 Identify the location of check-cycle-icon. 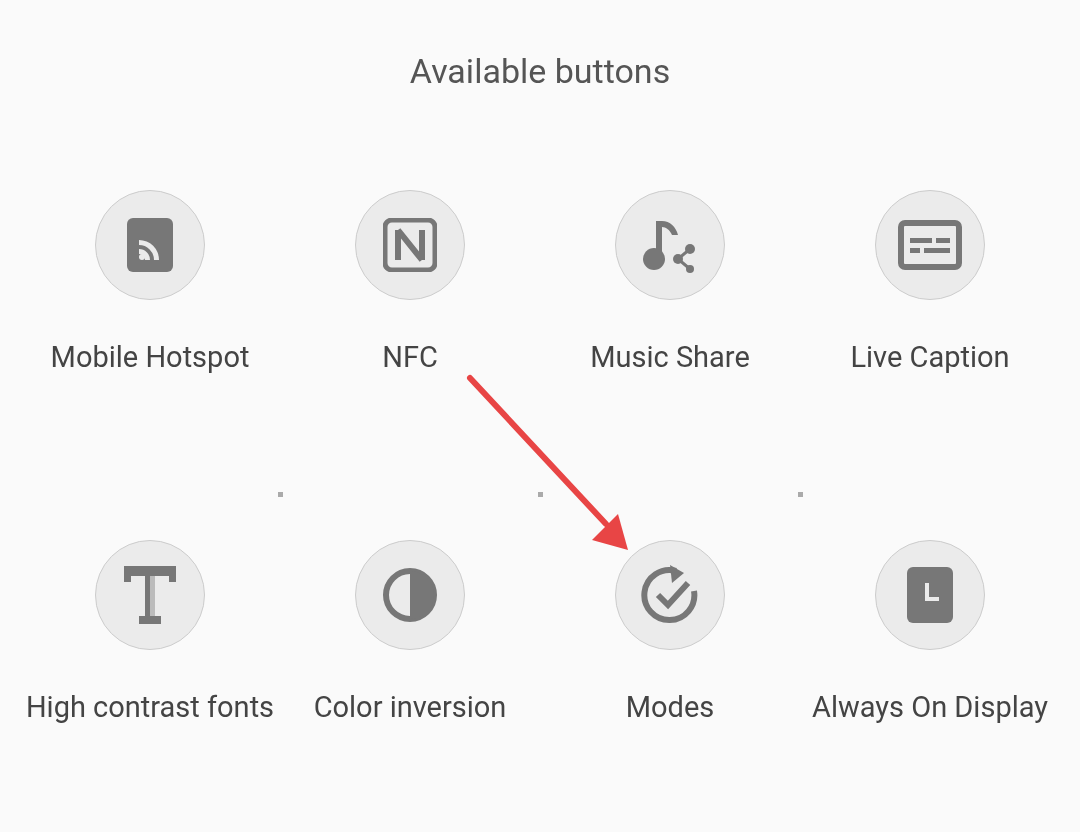
(670, 595).